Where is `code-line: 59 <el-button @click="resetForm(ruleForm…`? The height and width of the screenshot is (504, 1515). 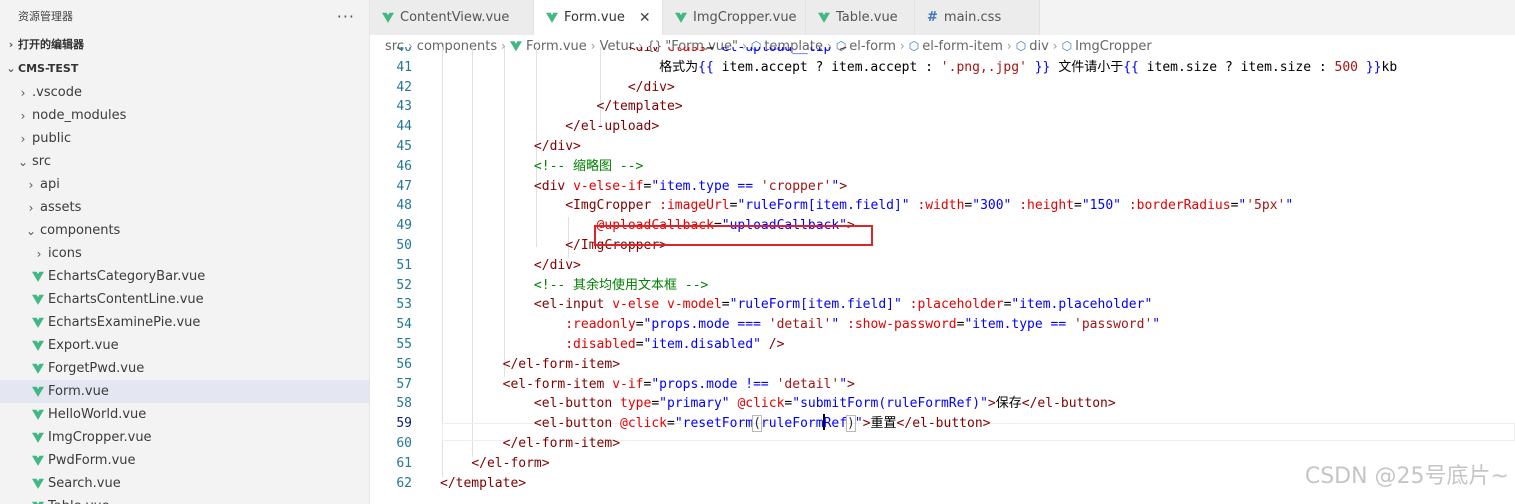
code-line: 59 <el-button @click="resetForm(ruleForm… is located at coordinates (942, 424).